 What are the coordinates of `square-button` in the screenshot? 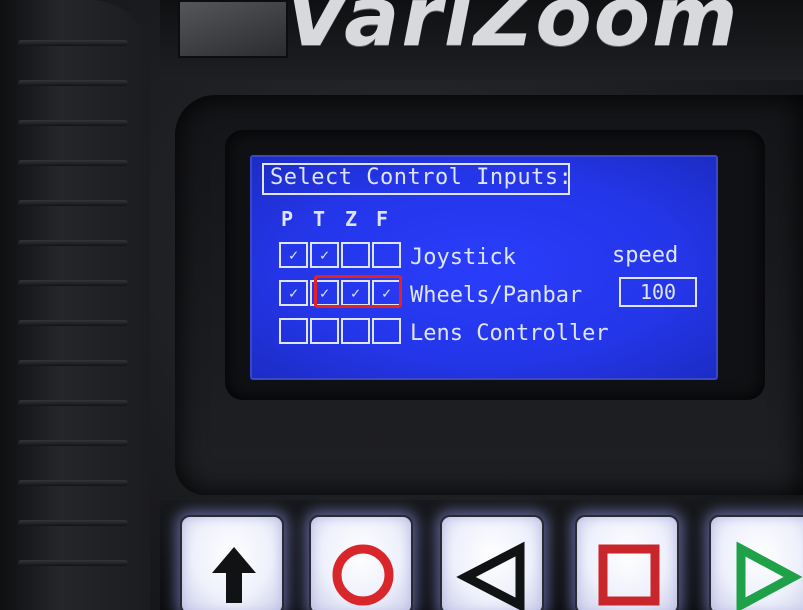 It's located at (627, 562).